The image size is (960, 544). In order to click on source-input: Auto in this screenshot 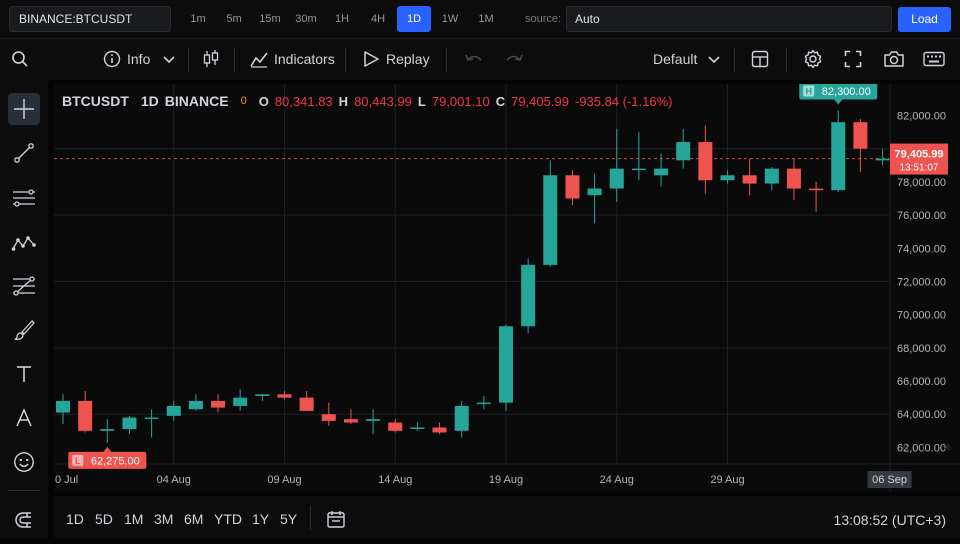, I will do `click(729, 19)`.